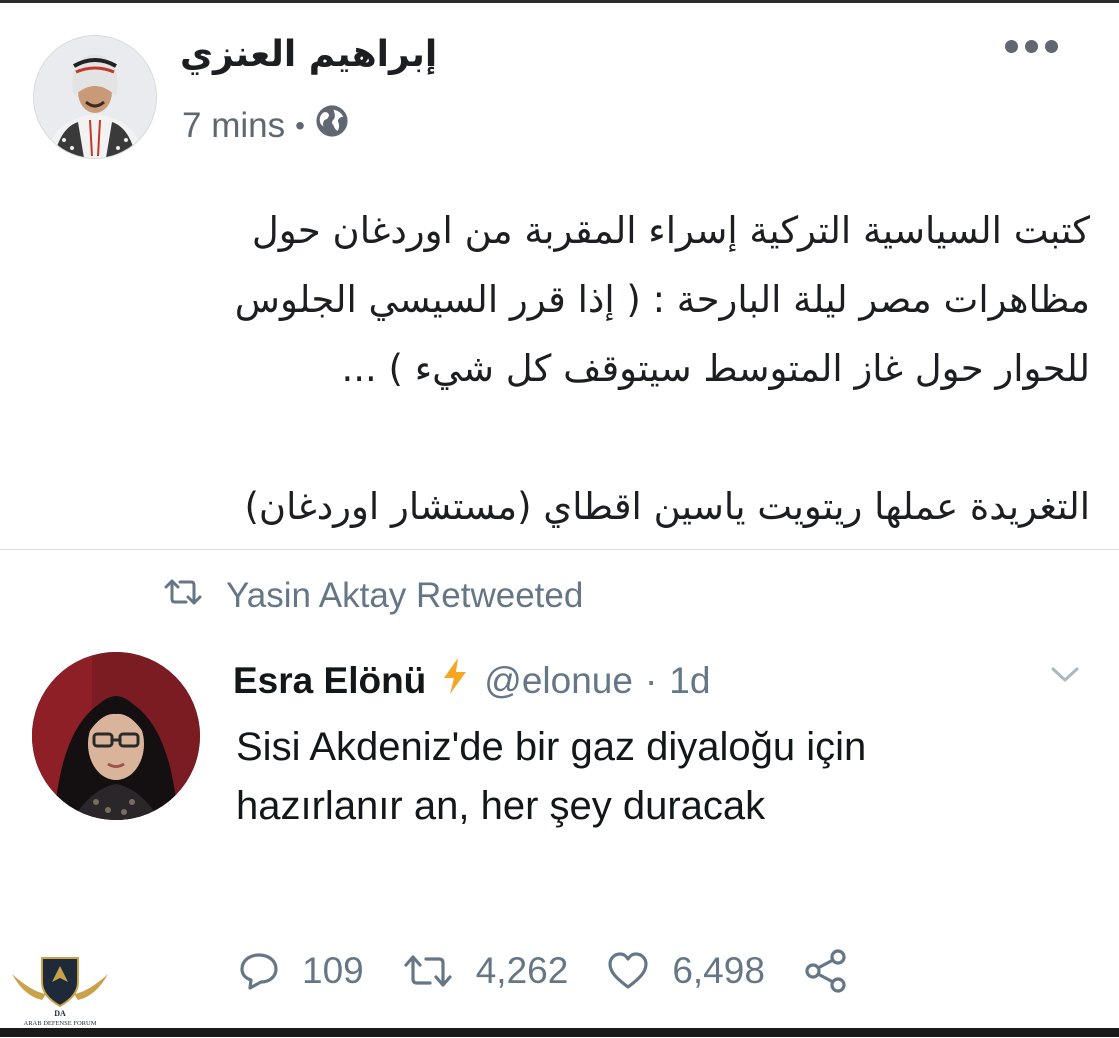  I want to click on reply-icon, so click(259, 971).